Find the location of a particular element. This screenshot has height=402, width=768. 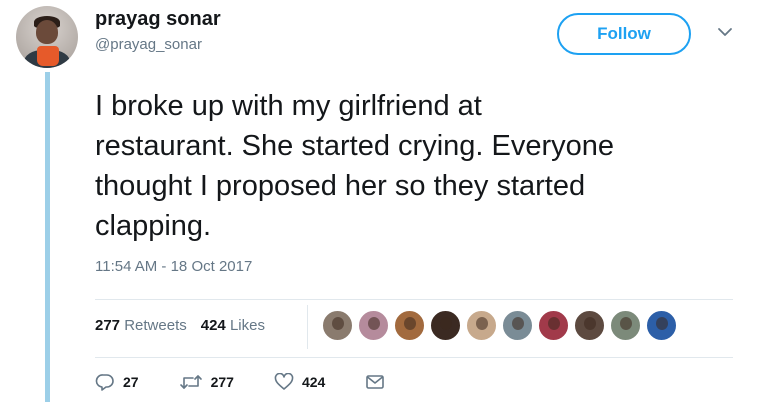

avatar is located at coordinates (47, 37).